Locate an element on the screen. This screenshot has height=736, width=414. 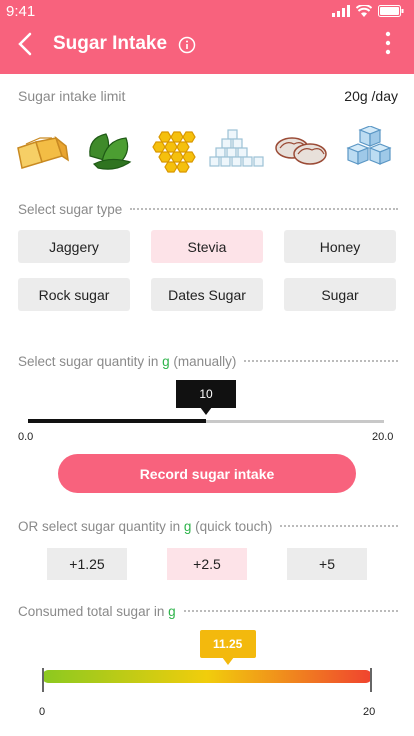
type-honey-button: Honey is located at coordinates (340, 246).